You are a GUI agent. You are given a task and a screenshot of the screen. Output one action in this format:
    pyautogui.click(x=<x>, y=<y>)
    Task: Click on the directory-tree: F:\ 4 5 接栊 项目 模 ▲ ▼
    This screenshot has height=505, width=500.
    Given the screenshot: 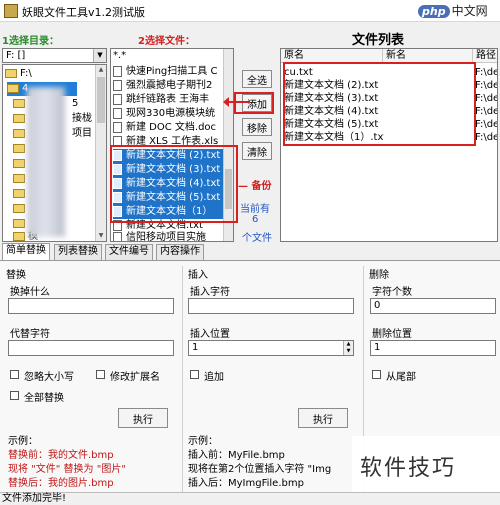 What is the action you would take?
    pyautogui.click(x=54, y=153)
    